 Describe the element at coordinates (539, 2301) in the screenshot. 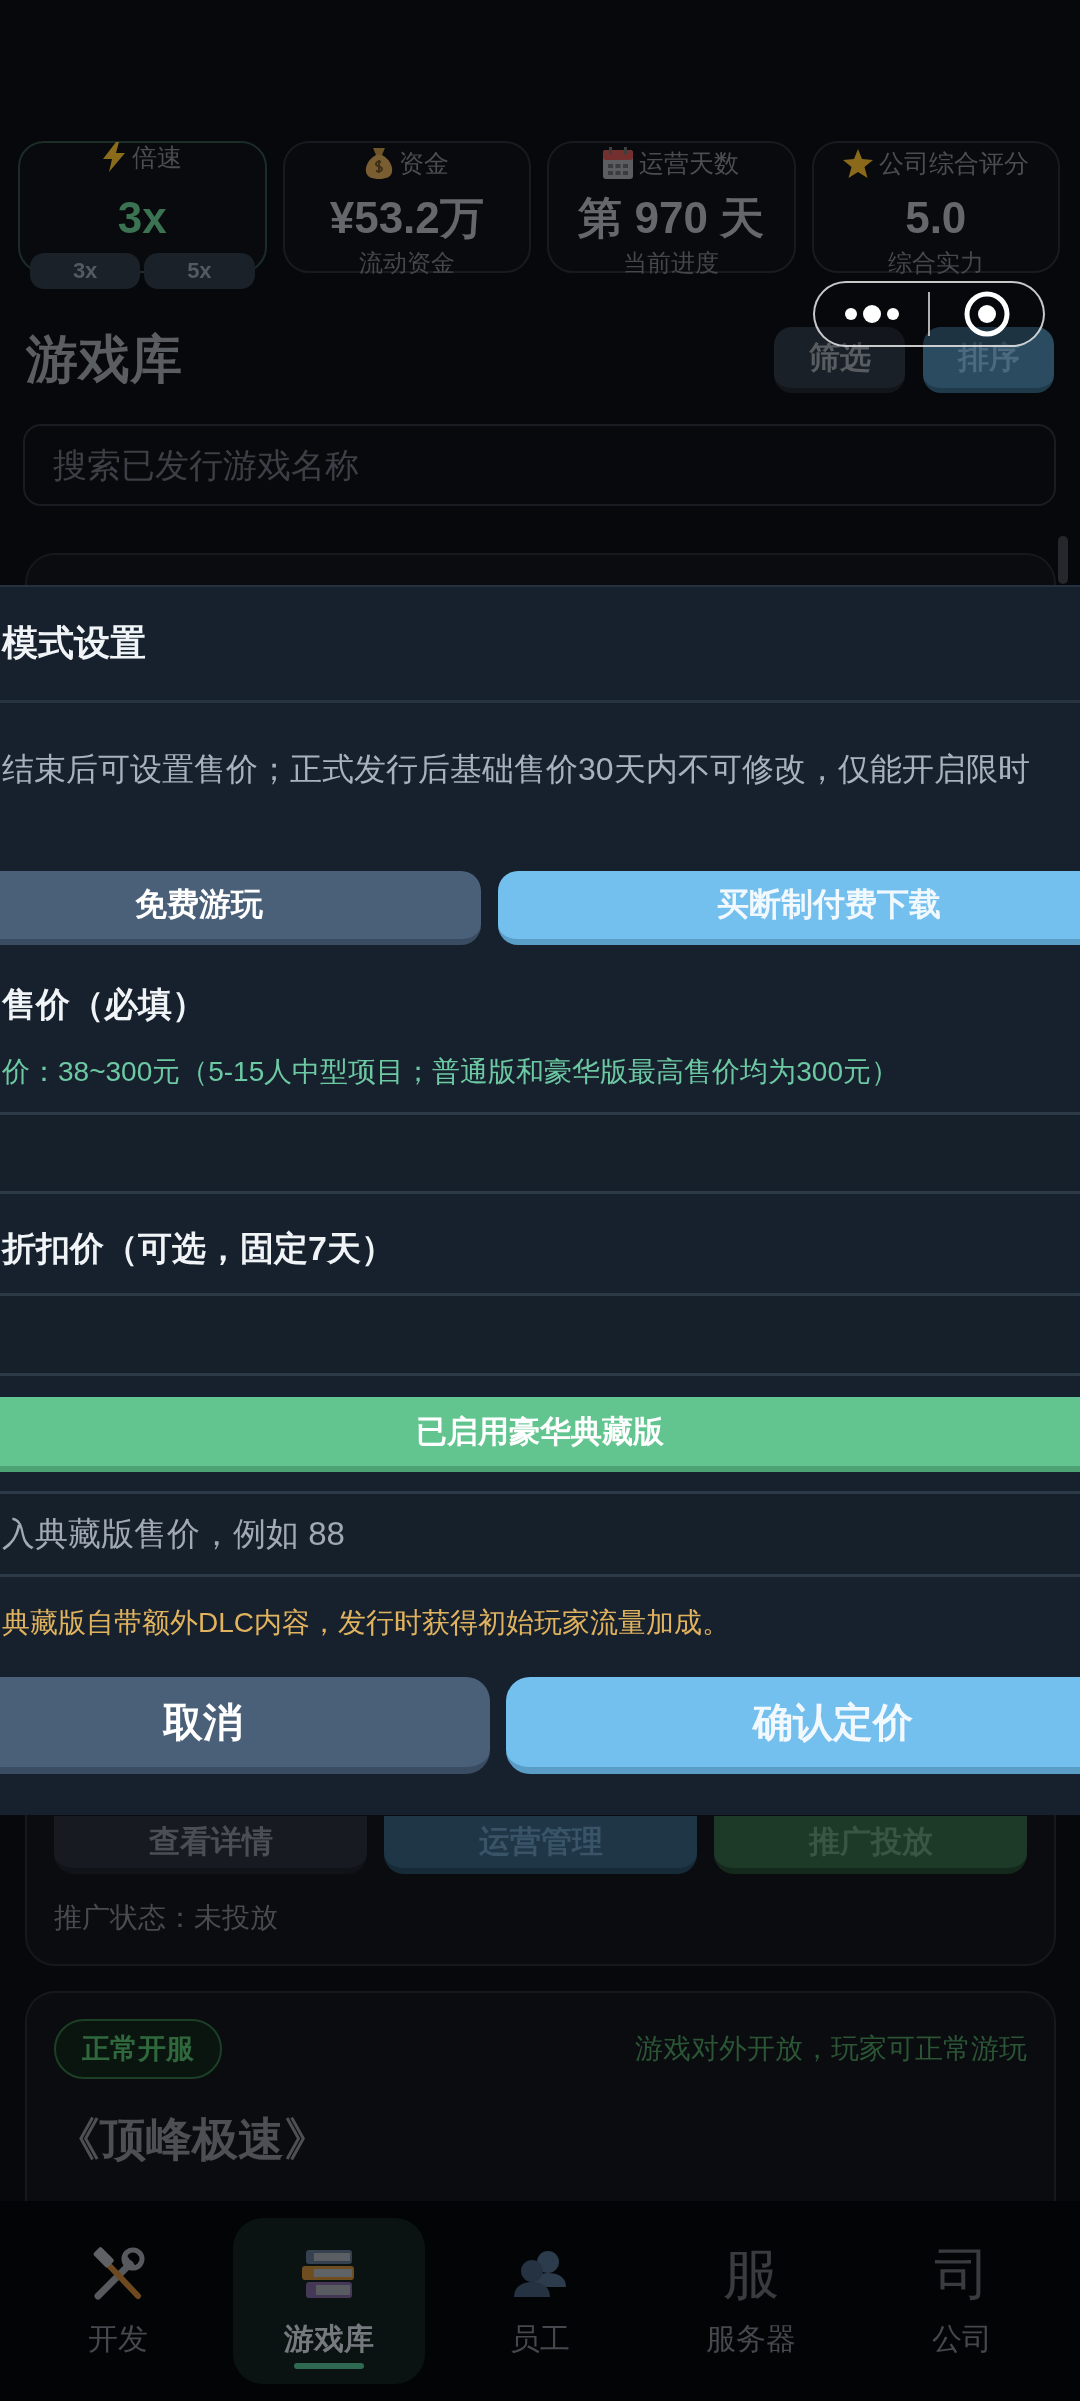

I see `nav-tab: 员工` at that location.